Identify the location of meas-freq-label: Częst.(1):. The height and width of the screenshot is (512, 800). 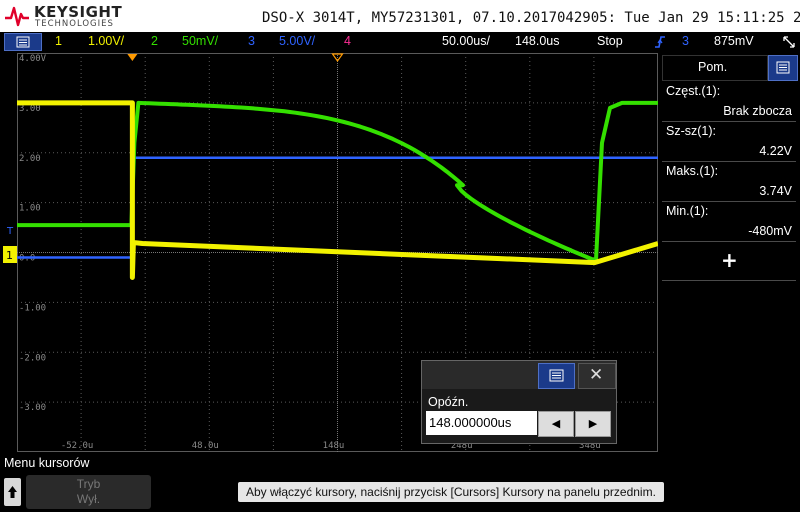
(693, 91).